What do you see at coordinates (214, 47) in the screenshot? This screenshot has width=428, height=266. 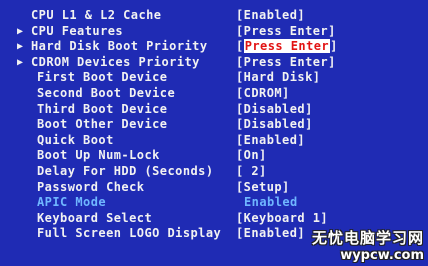 I see `setting-row-hdd-boot-priority: ▶ Hard Disk Boot Priority [Press Enter]` at bounding box center [214, 47].